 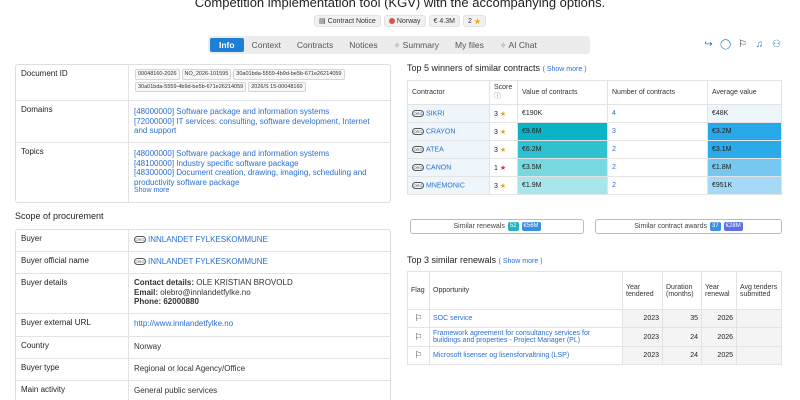 What do you see at coordinates (565, 69) in the screenshot?
I see `winners-show-more-link: ( Show more )` at bounding box center [565, 69].